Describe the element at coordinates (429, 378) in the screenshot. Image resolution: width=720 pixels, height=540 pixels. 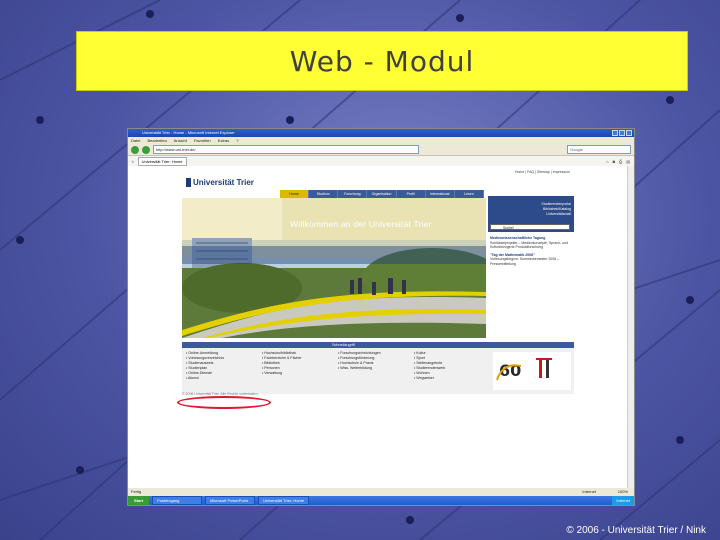
I see `quick-link: • Wegweiser` at that location.